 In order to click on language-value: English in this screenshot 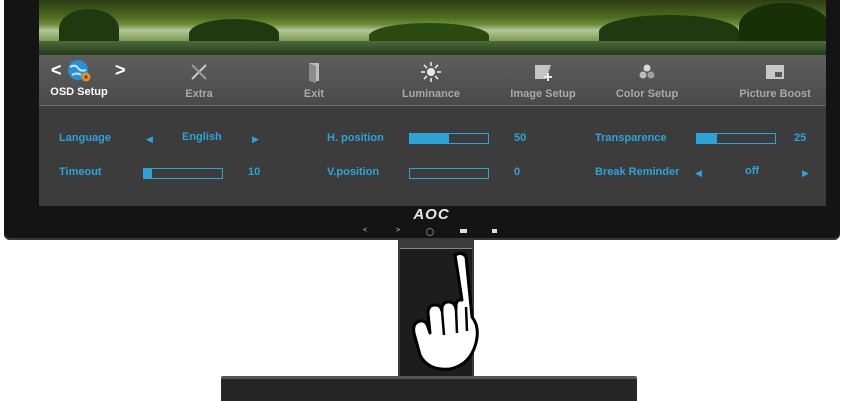, I will do `click(202, 137)`.